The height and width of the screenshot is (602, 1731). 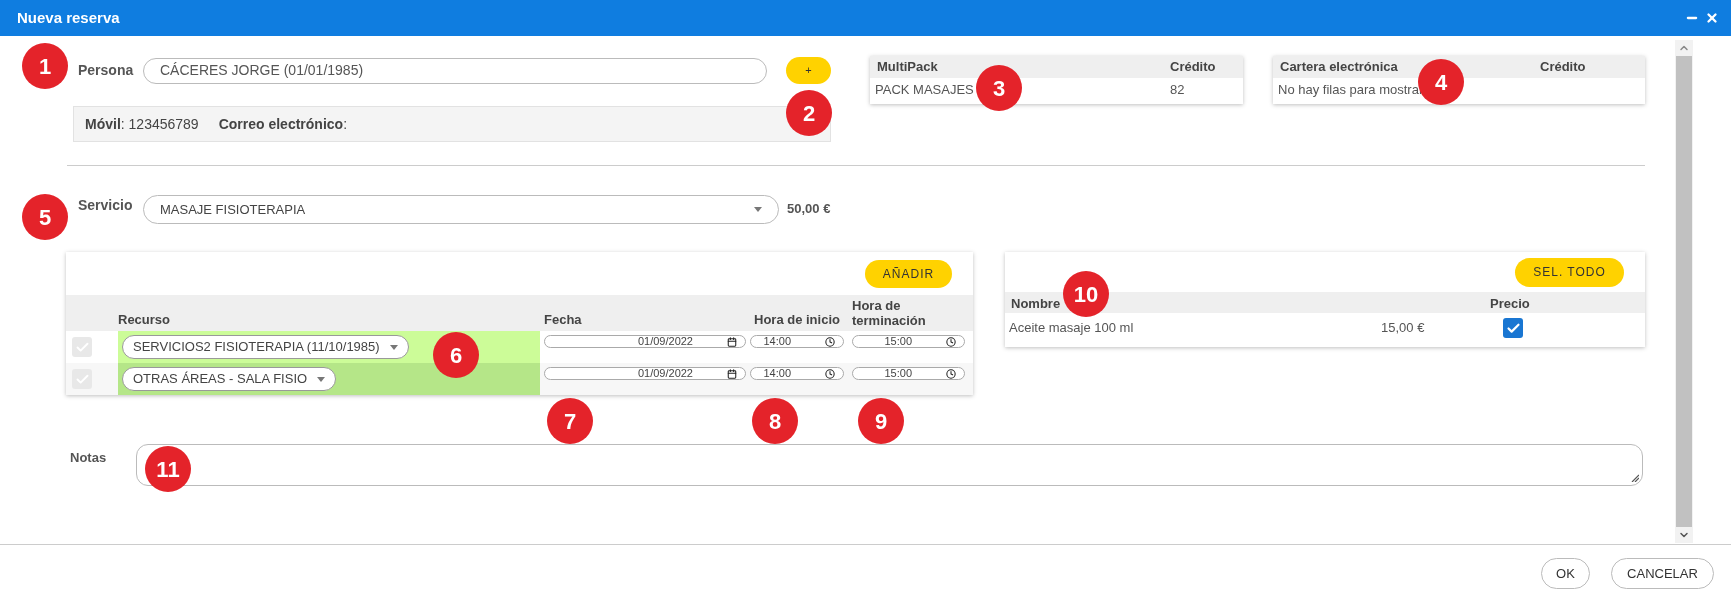 I want to click on callout-badge: 1, so click(x=45, y=66).